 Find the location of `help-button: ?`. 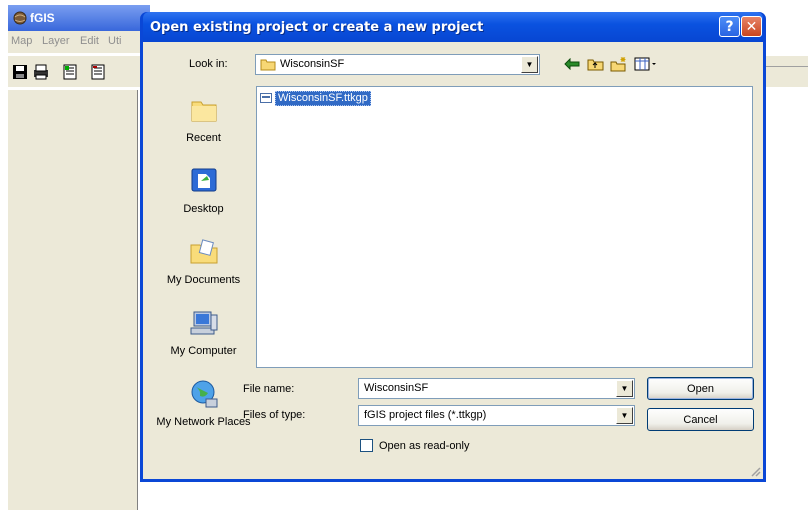

help-button: ? is located at coordinates (729, 26).